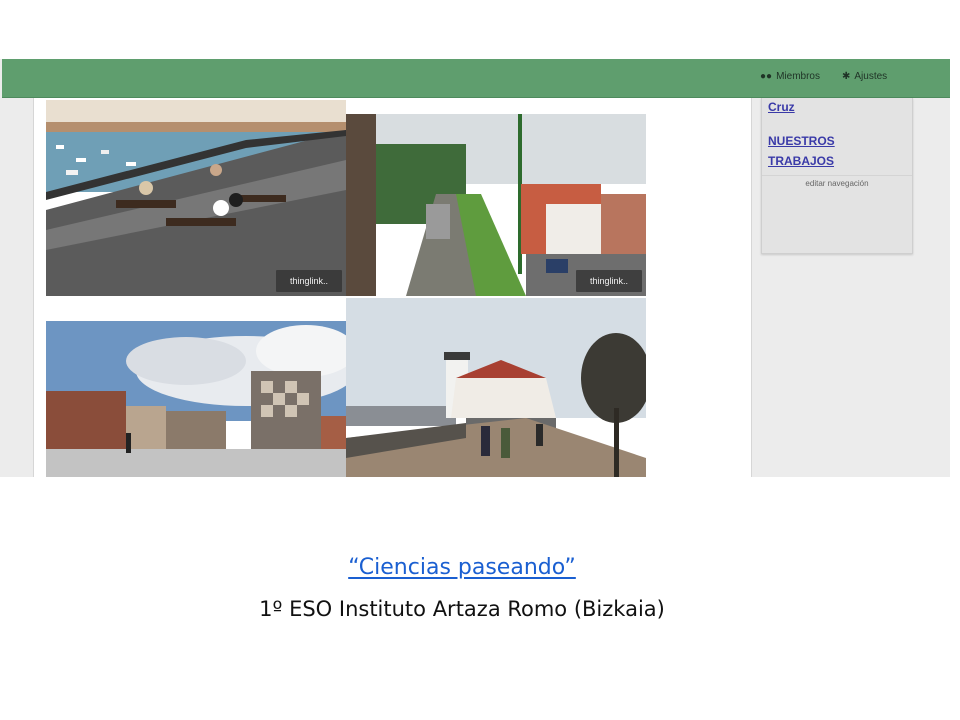 The image size is (960, 720). What do you see at coordinates (766, 76) in the screenshot?
I see `users-icon: ●●` at bounding box center [766, 76].